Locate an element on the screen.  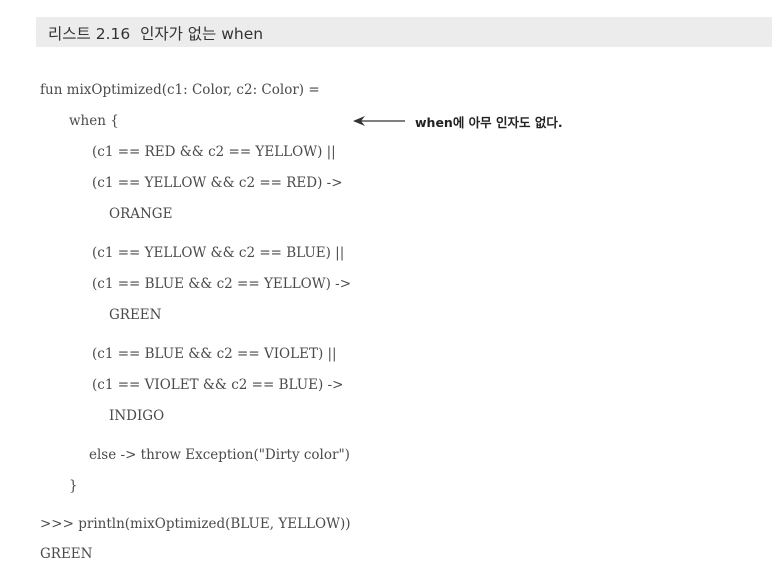
code-line-result: GREEN is located at coordinates (135, 315).